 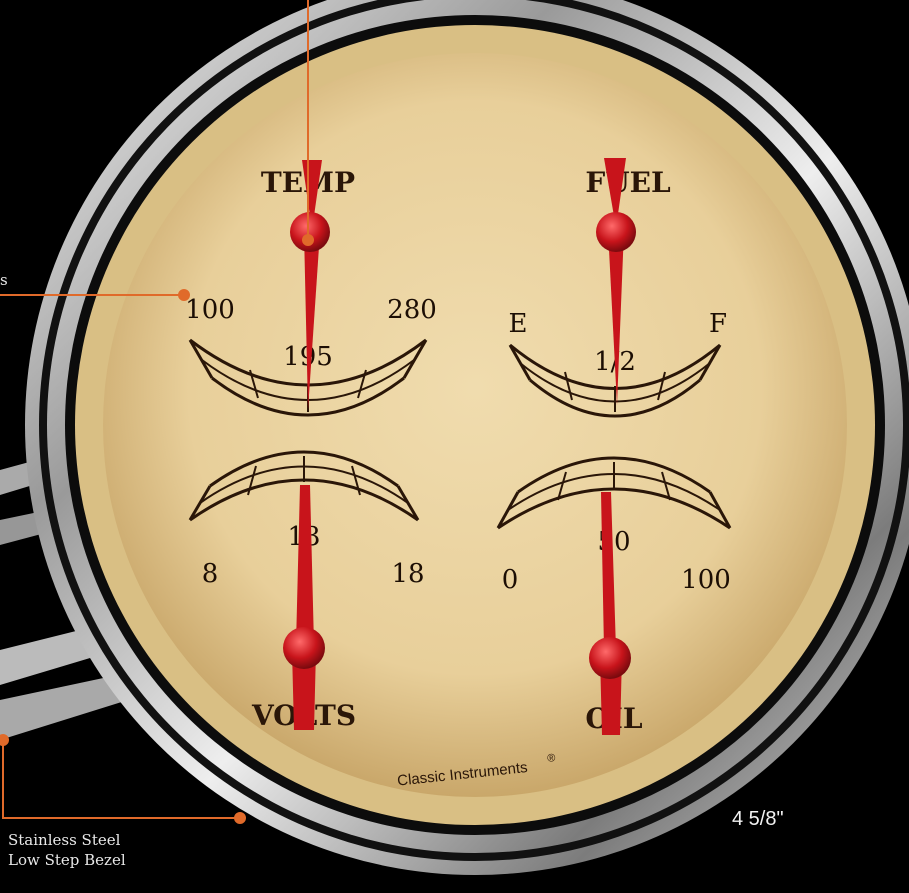 What do you see at coordinates (407, 574) in the screenshot?
I see `volts-max-label: 18` at bounding box center [407, 574].